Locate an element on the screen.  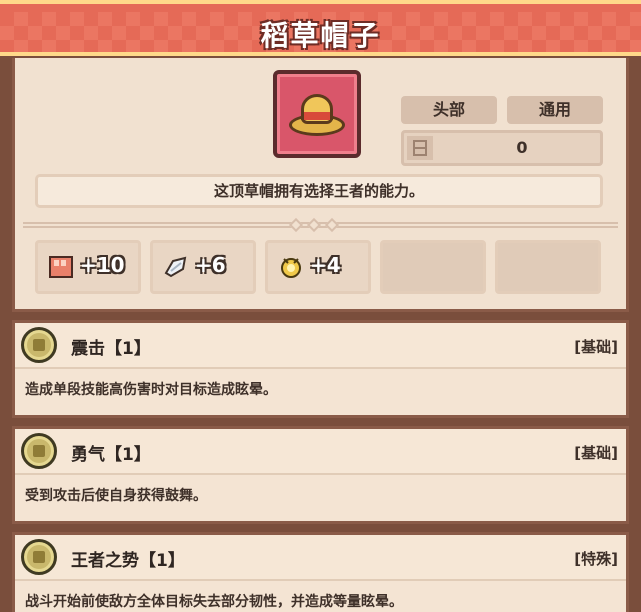
category-tag: 通用 is located at coordinates (555, 110).